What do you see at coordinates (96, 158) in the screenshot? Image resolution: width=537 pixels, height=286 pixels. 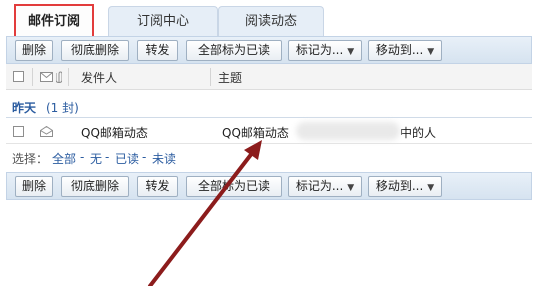 I see `select-none-link: 无` at bounding box center [96, 158].